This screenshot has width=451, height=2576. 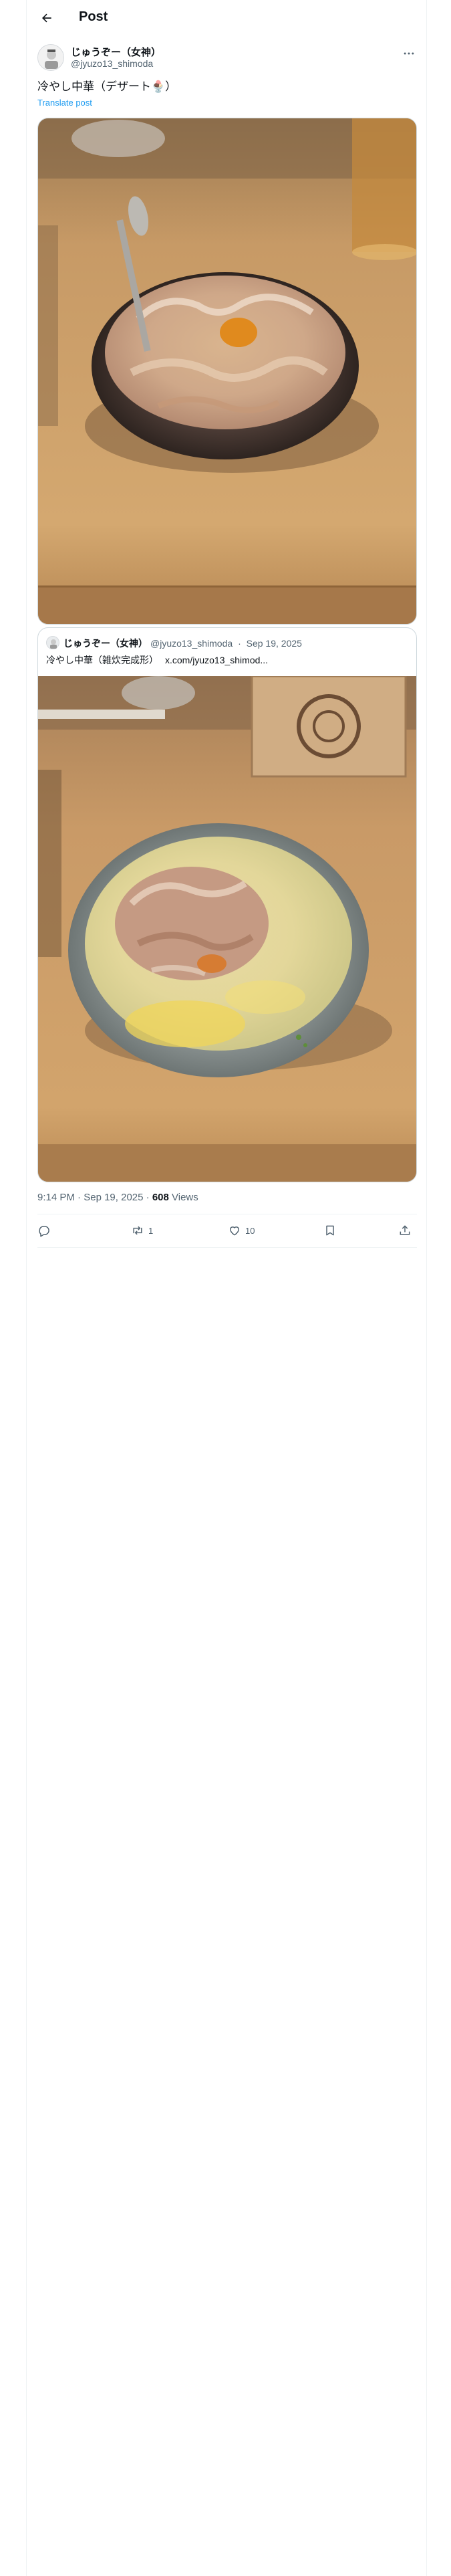 I want to click on avatar, so click(x=50, y=57).